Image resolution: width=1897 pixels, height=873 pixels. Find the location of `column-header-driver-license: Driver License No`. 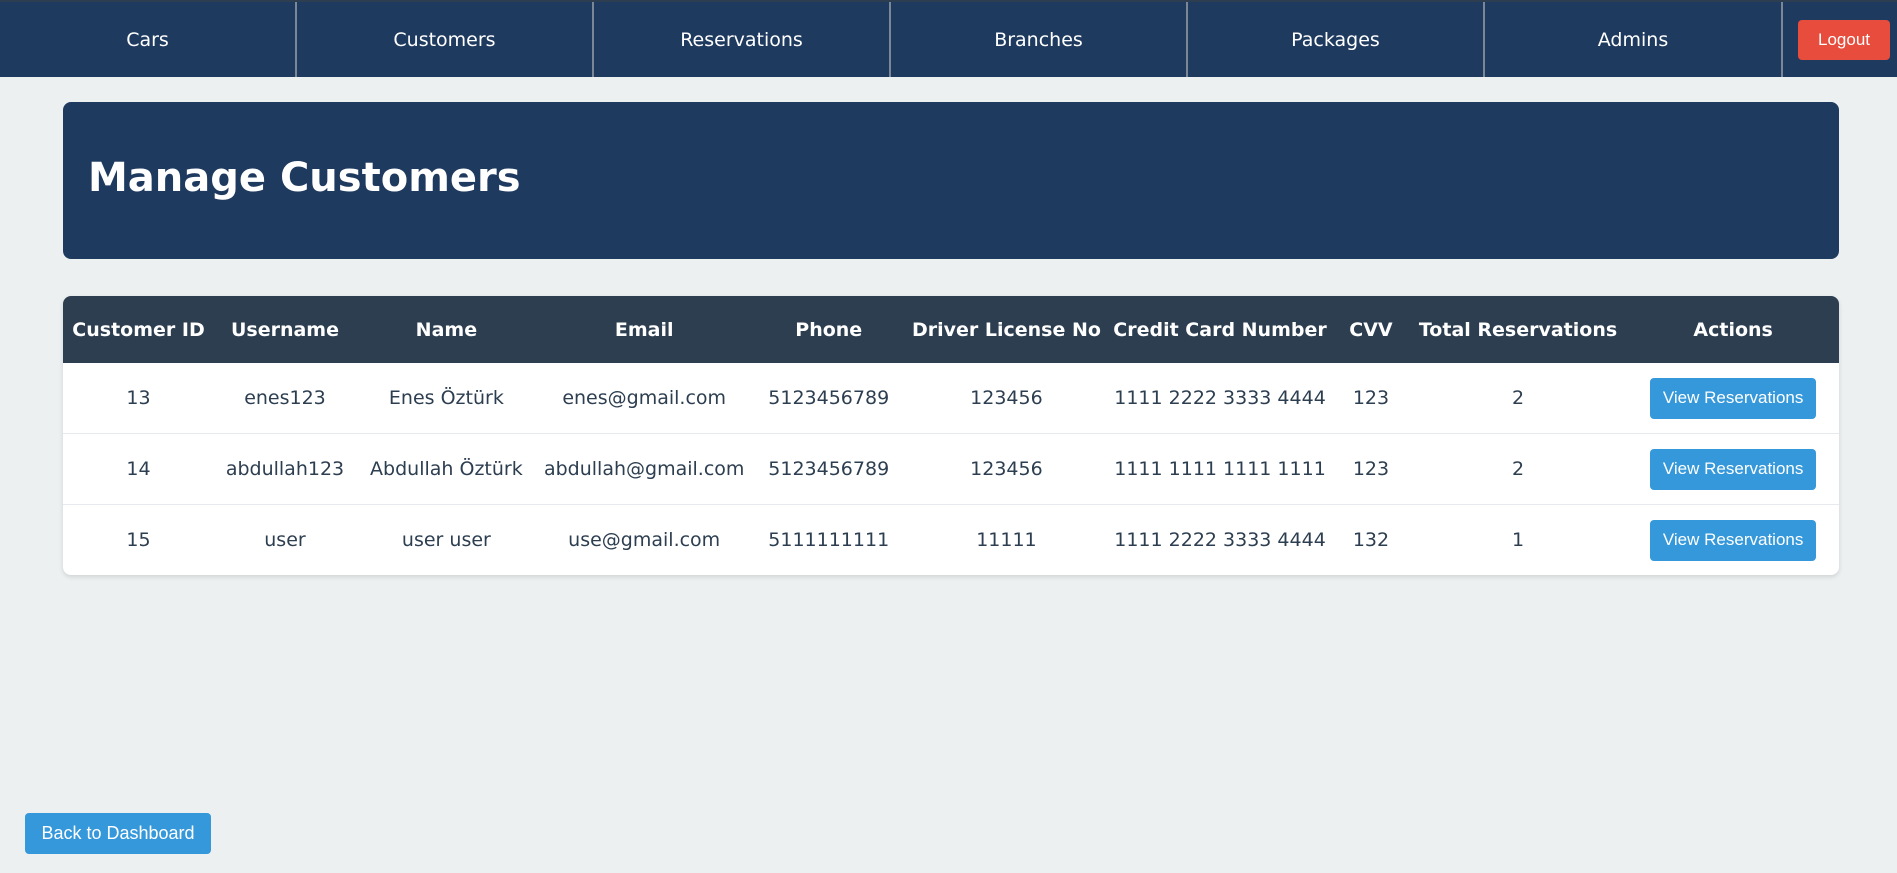

column-header-driver-license: Driver License No is located at coordinates (1006, 329).